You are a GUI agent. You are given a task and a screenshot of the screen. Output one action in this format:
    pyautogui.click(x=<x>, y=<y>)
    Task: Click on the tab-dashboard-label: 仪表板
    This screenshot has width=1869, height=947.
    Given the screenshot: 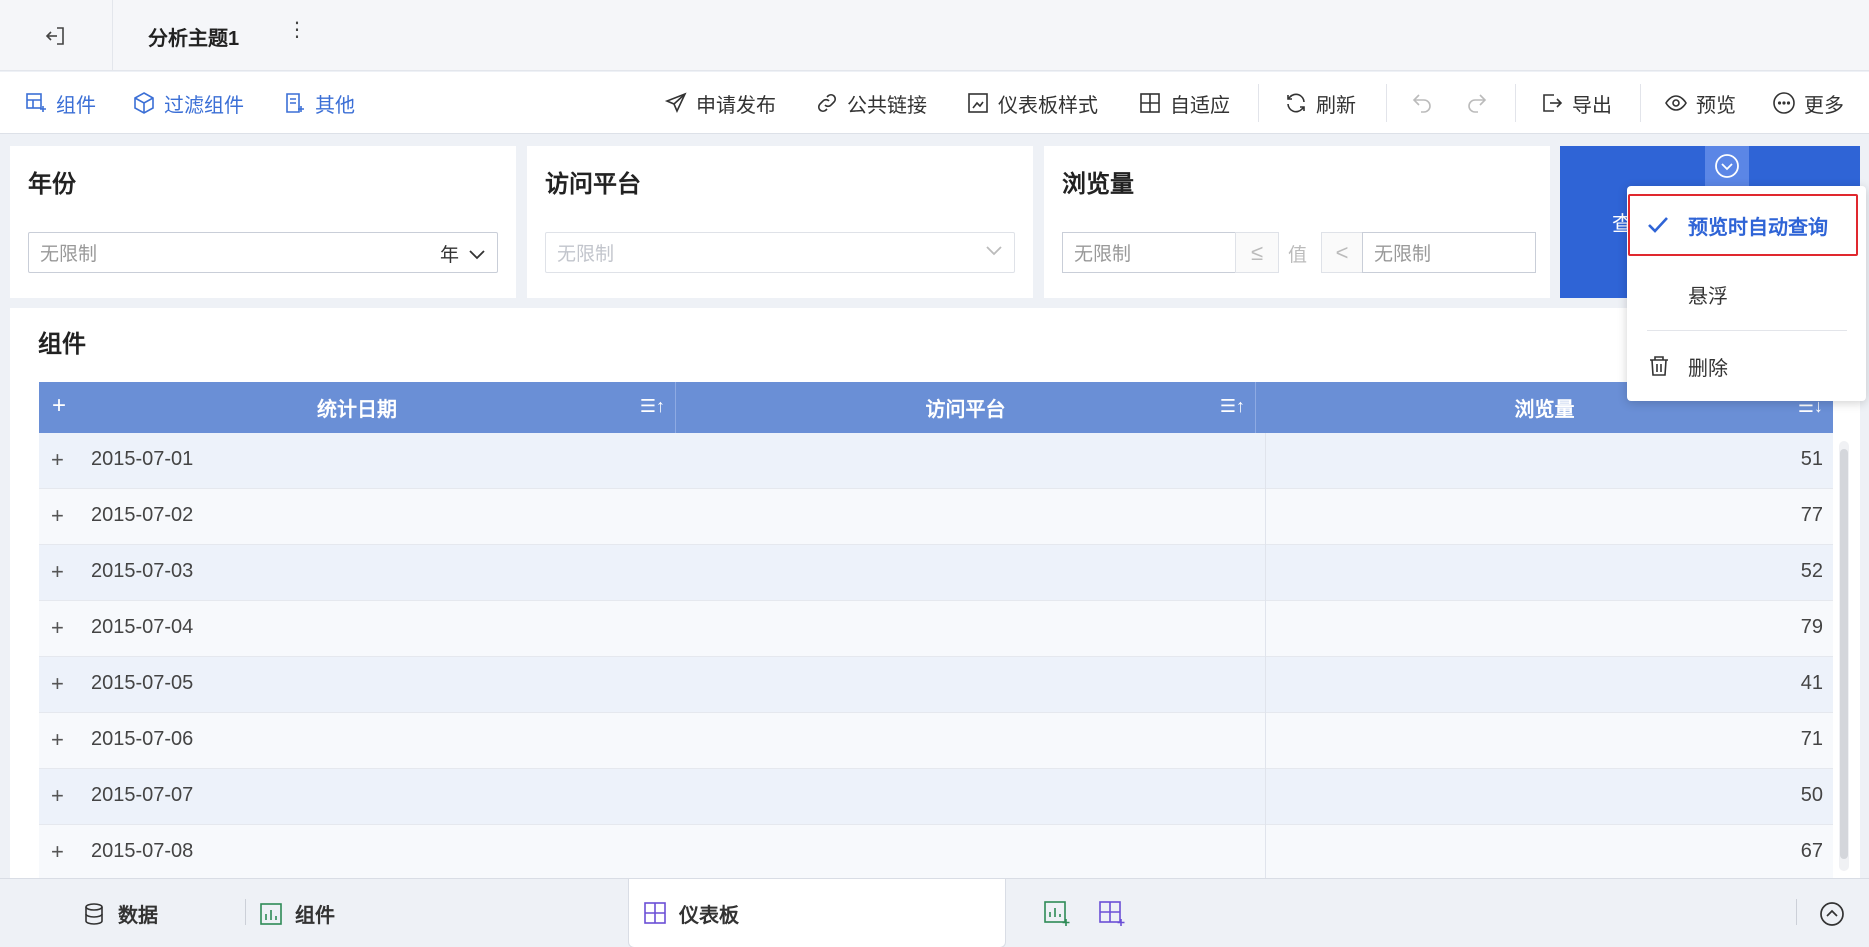 What is the action you would take?
    pyautogui.click(x=709, y=915)
    